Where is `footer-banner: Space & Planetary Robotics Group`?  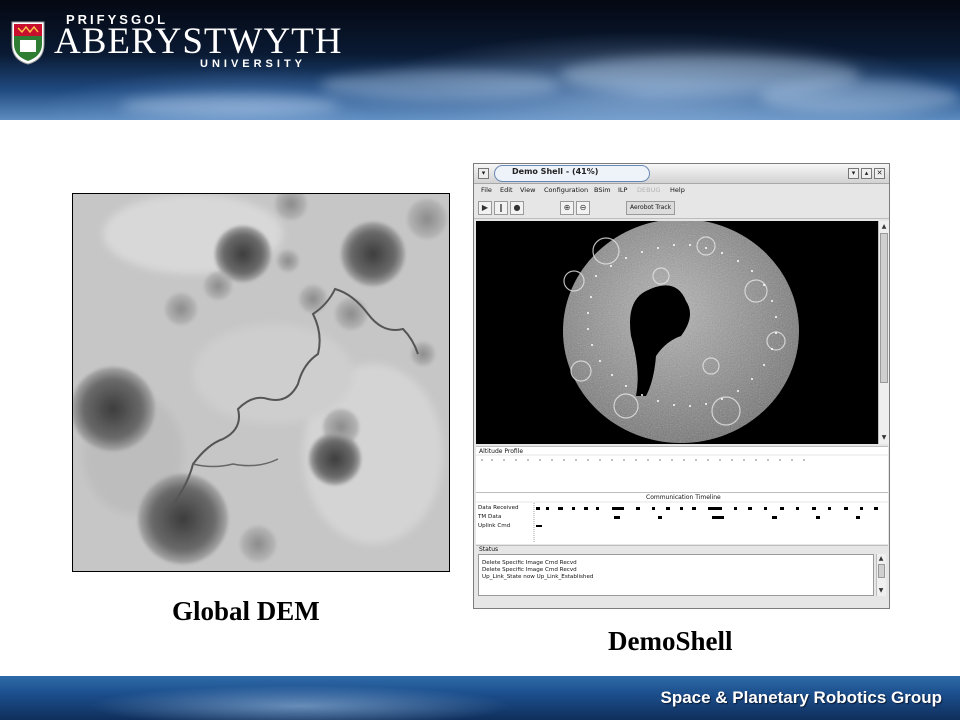 footer-banner: Space & Planetary Robotics Group is located at coordinates (480, 698).